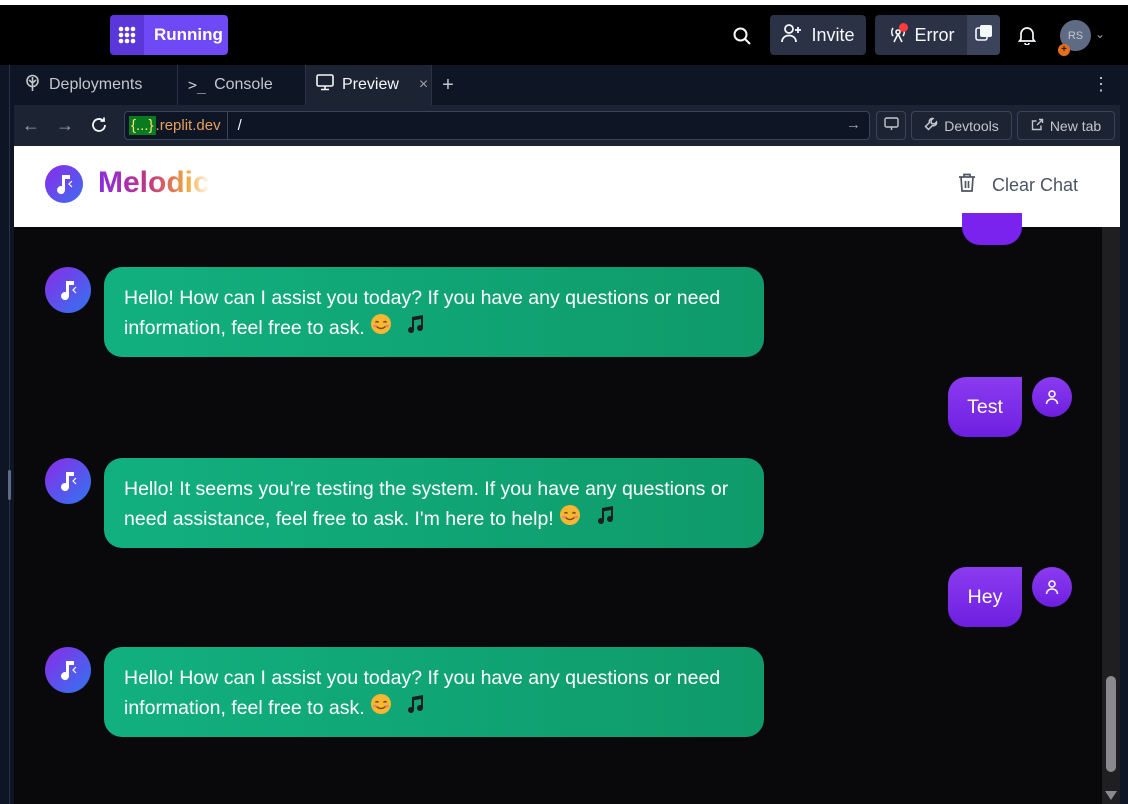  Describe the element at coordinates (64, 184) in the screenshot. I see `music-note-logo-icon` at that location.